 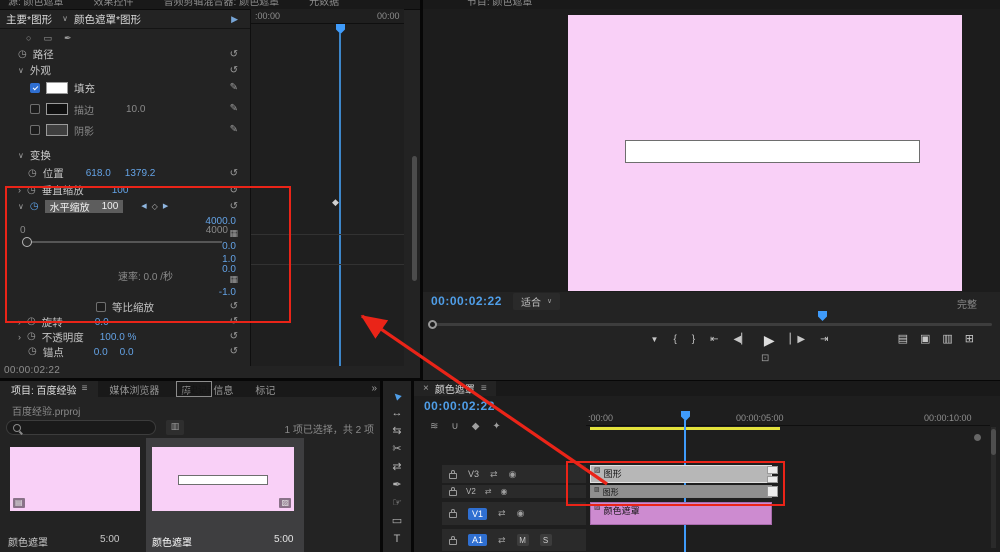 I want to click on nest-indicator-icon: ≋, so click(x=434, y=427).